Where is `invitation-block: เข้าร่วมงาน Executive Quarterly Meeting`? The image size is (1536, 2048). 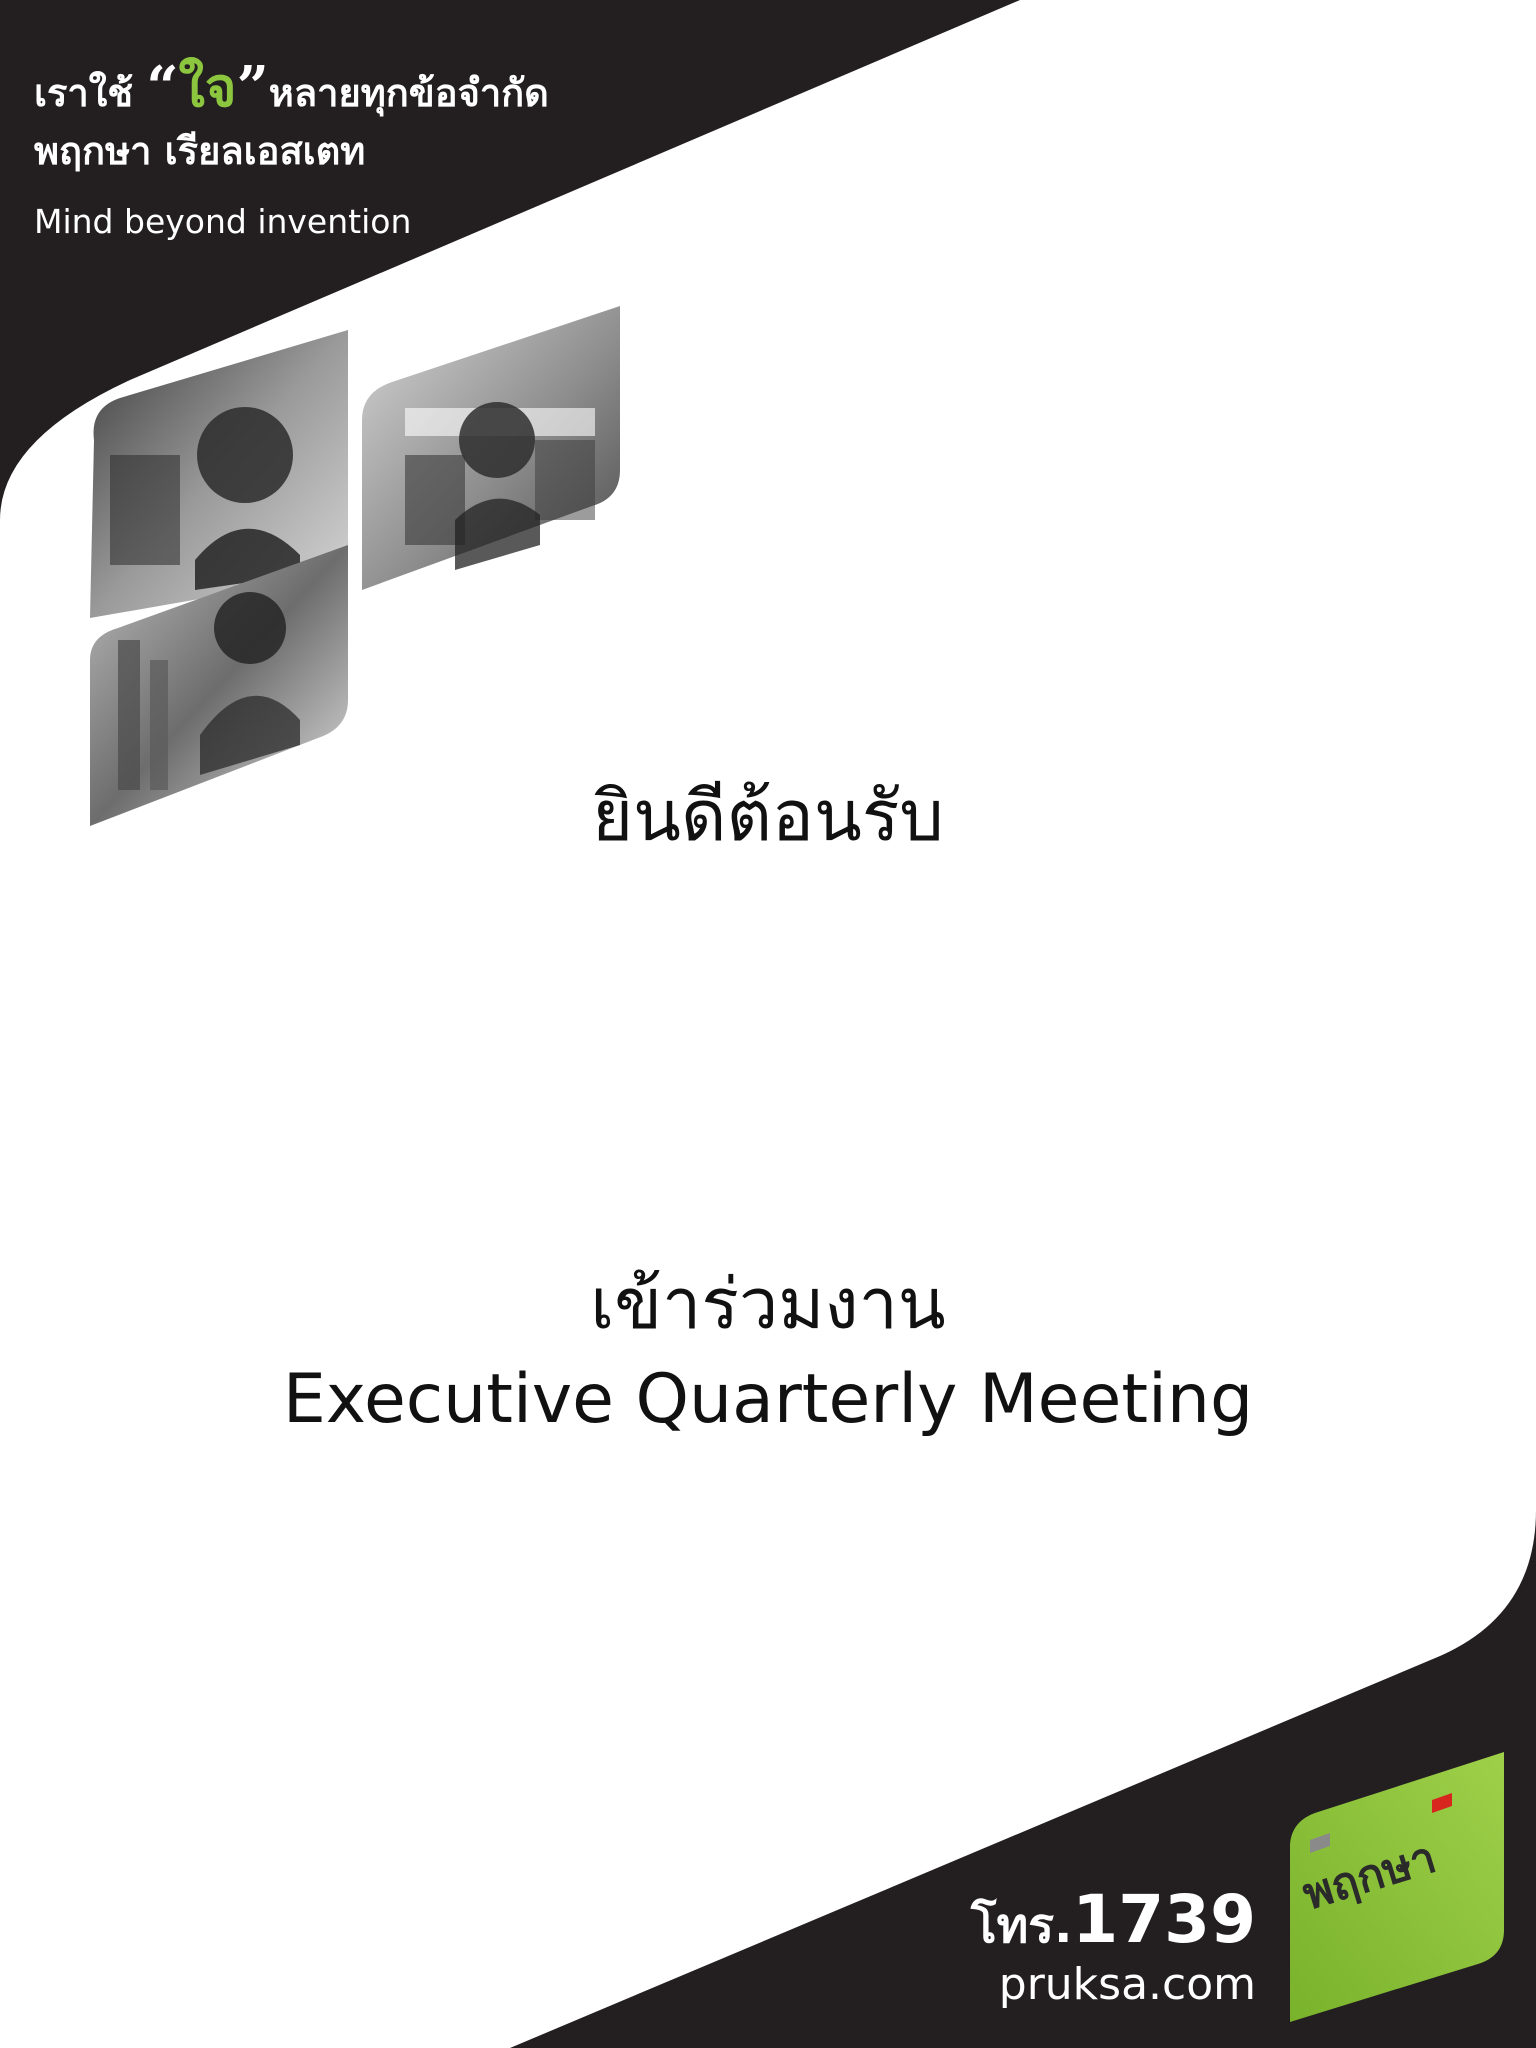 invitation-block: เข้าร่วมงาน Executive Quarterly Meeting is located at coordinates (768, 1352).